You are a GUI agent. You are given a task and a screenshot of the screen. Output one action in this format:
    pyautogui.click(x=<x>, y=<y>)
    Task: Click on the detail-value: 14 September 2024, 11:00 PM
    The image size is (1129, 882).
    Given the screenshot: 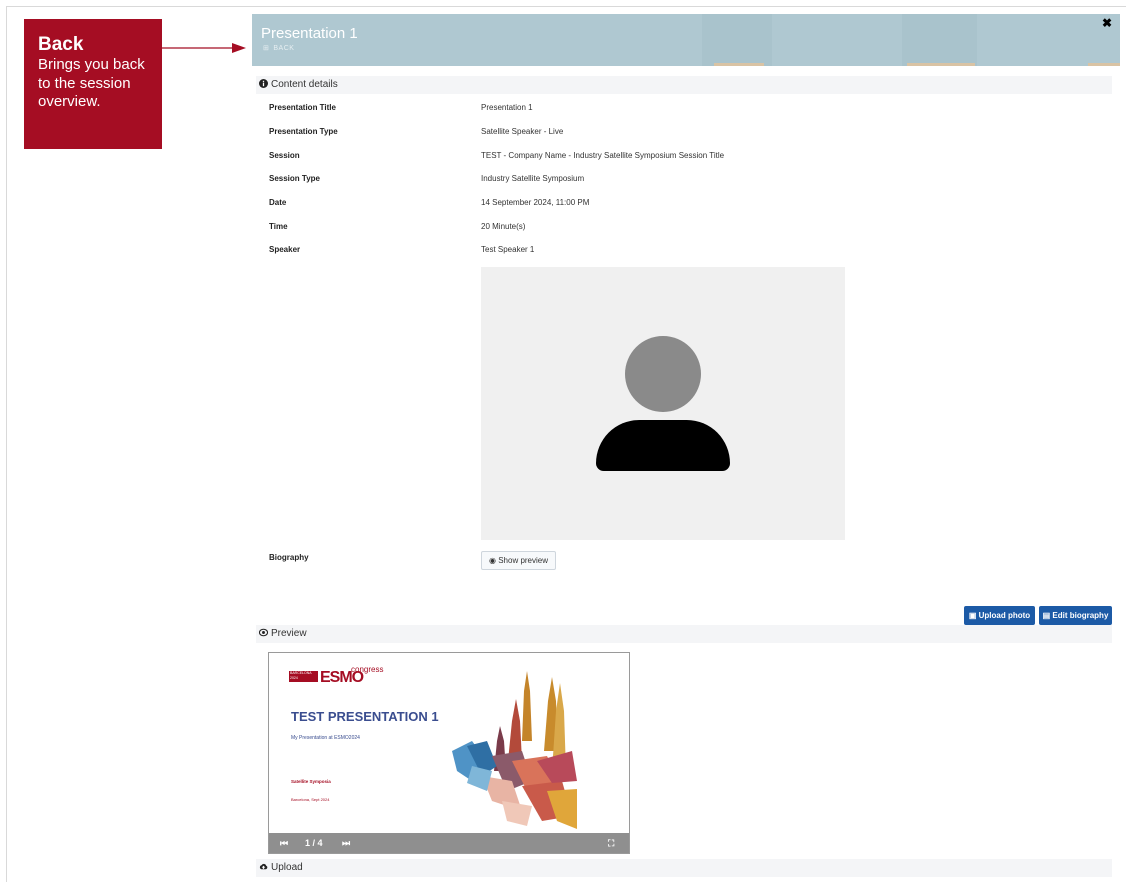 What is the action you would take?
    pyautogui.click(x=535, y=202)
    